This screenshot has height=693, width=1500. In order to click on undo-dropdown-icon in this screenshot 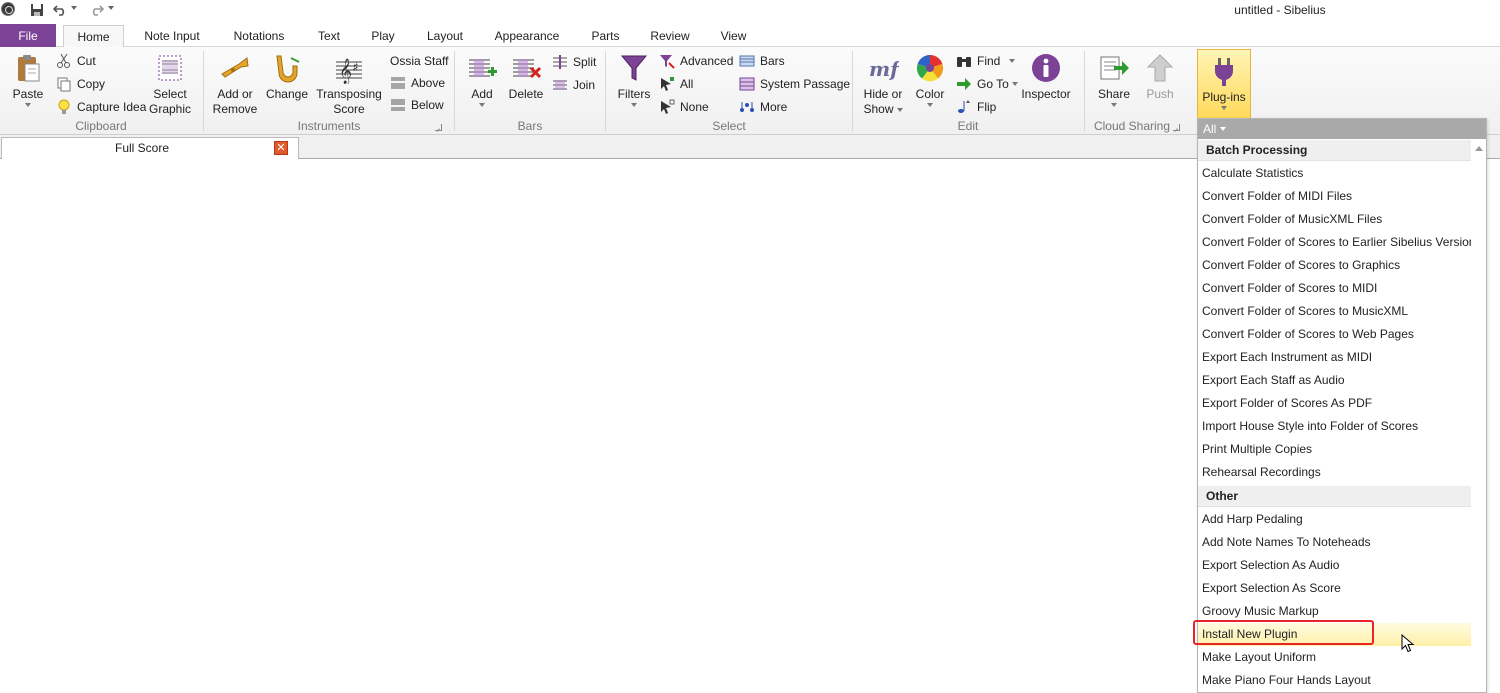, I will do `click(74, 8)`.